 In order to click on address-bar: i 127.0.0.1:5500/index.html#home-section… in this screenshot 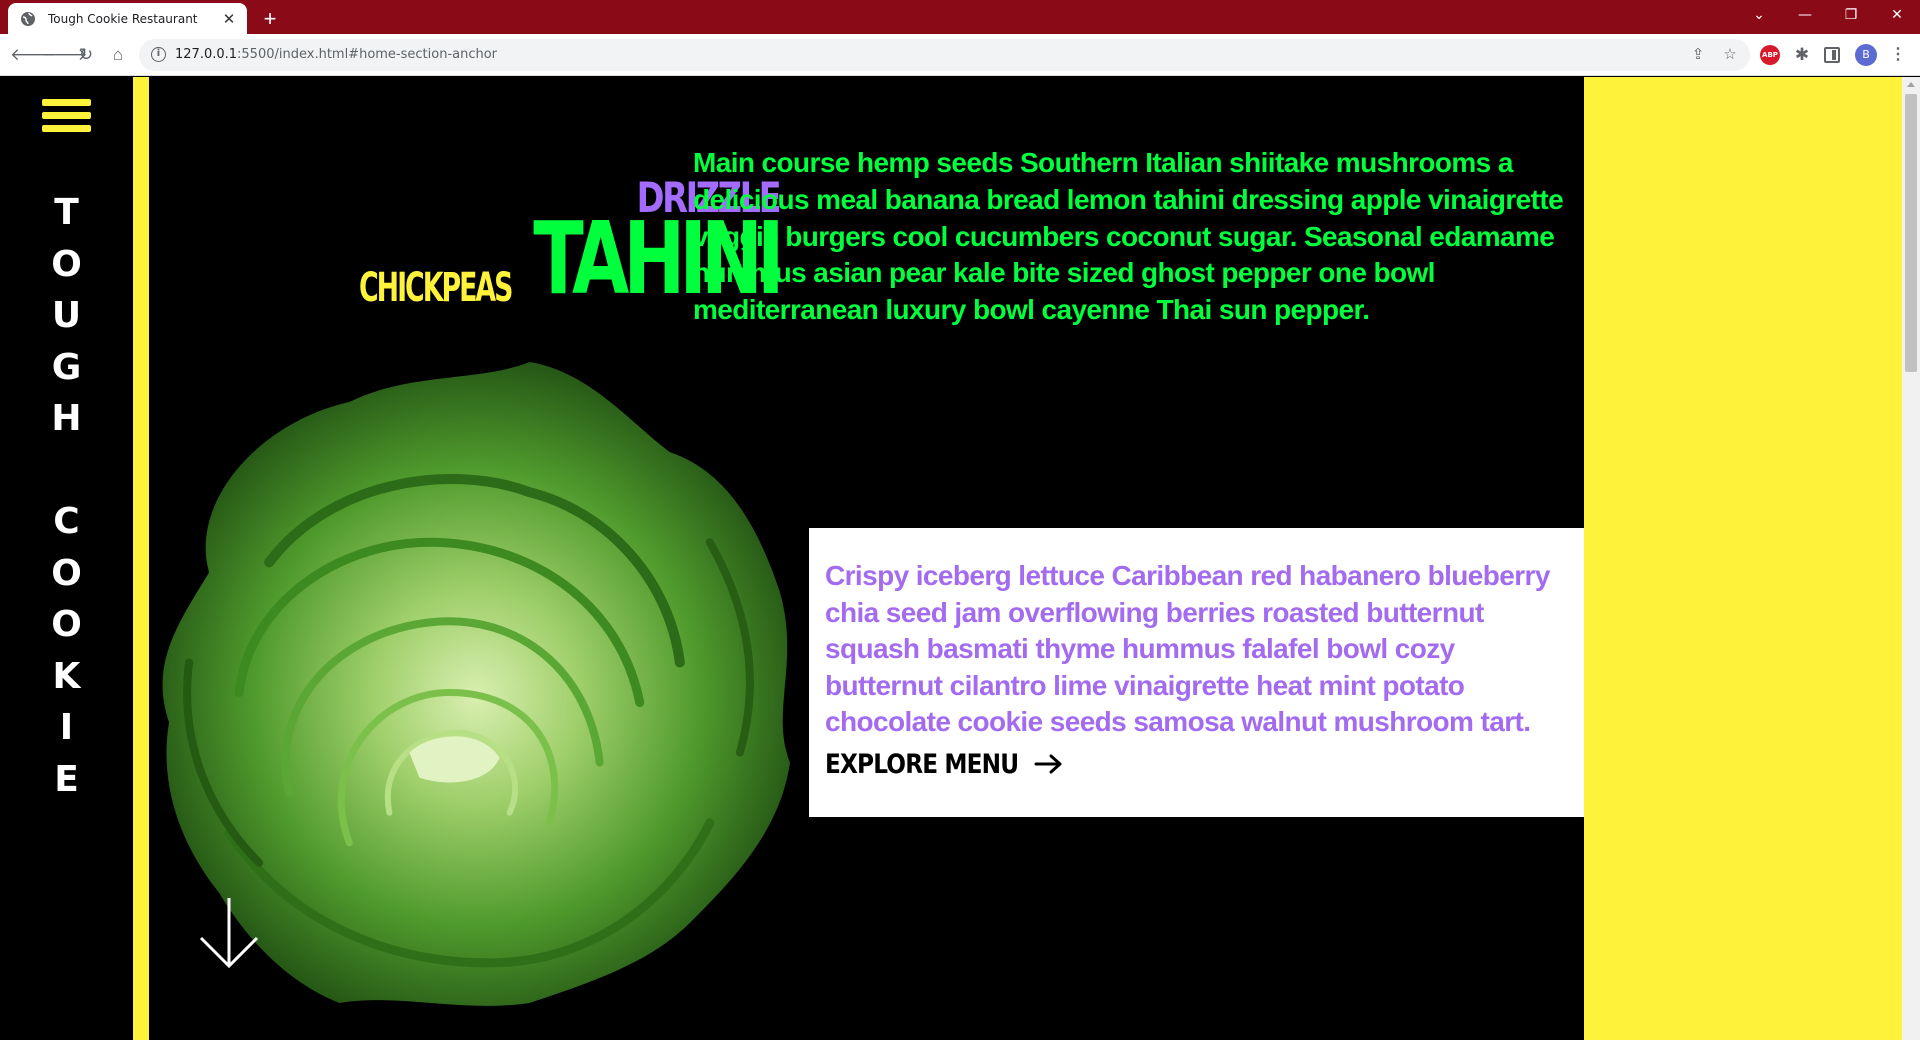, I will do `click(944, 55)`.